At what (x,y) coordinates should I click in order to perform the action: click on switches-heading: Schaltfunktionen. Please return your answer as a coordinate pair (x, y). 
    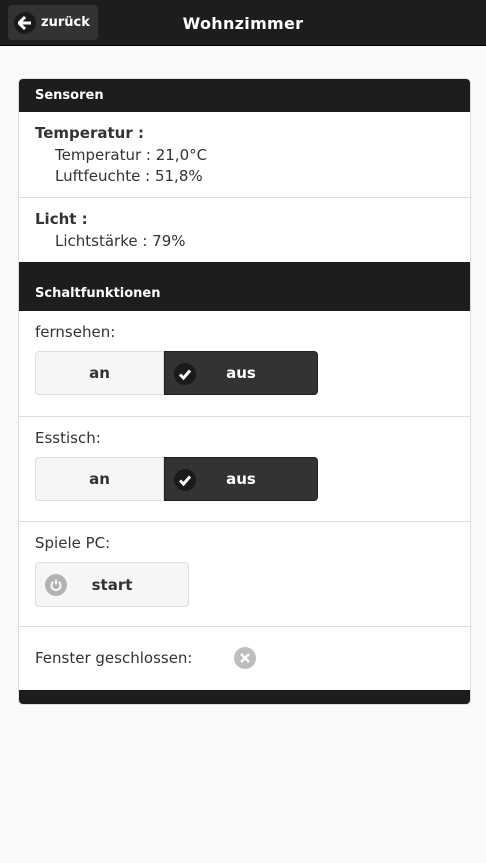
    Looking at the image, I should click on (244, 286).